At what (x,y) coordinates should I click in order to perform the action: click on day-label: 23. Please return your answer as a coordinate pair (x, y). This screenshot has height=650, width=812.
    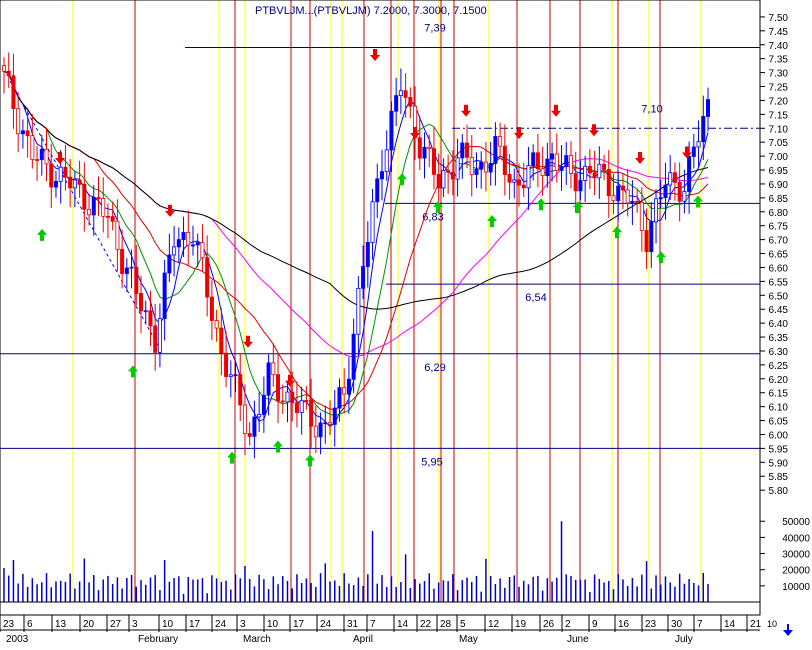
    Looking at the image, I should click on (9, 624).